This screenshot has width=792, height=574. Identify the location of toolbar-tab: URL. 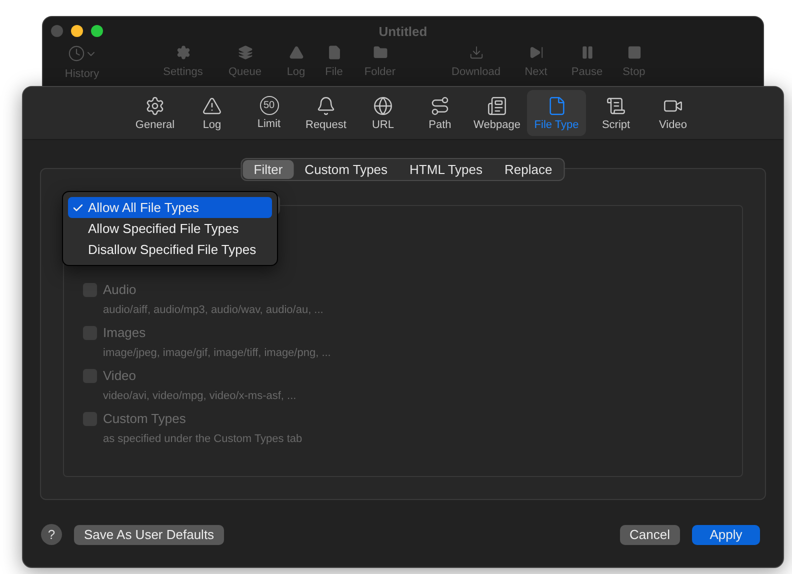
(383, 113).